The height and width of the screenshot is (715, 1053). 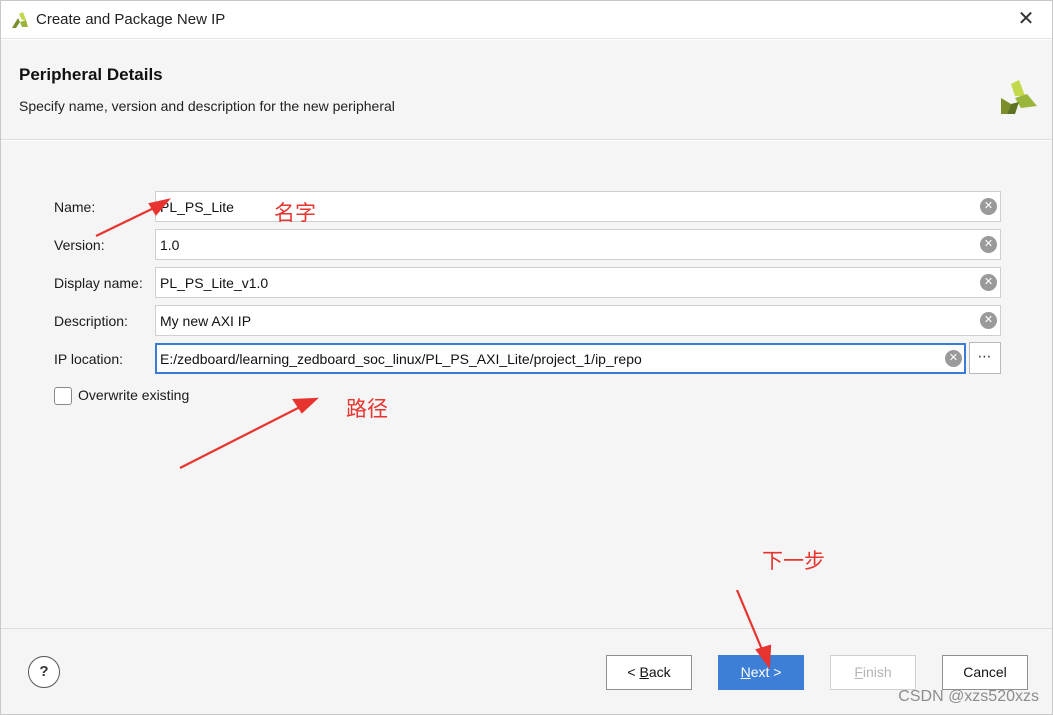 What do you see at coordinates (985, 358) in the screenshot?
I see `browse-button: ⋯` at bounding box center [985, 358].